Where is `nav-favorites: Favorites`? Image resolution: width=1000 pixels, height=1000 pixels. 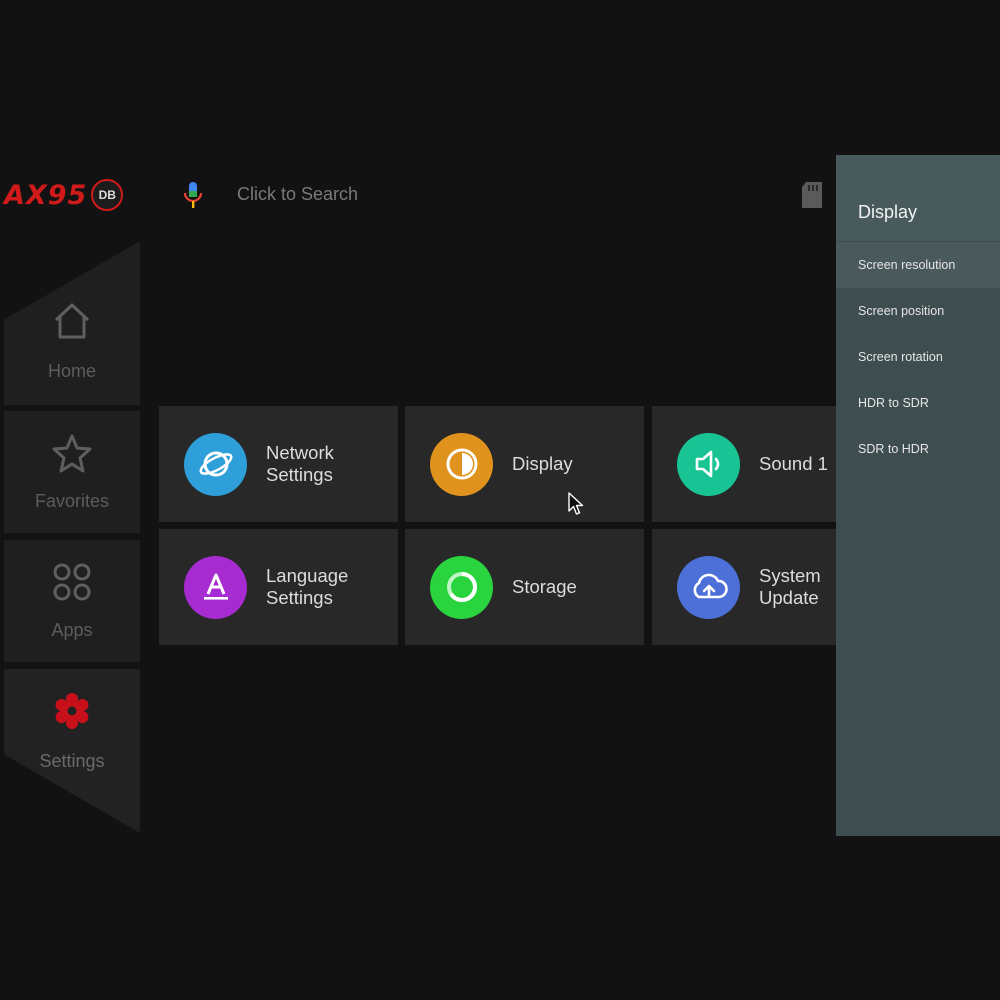 nav-favorites: Favorites is located at coordinates (72, 472).